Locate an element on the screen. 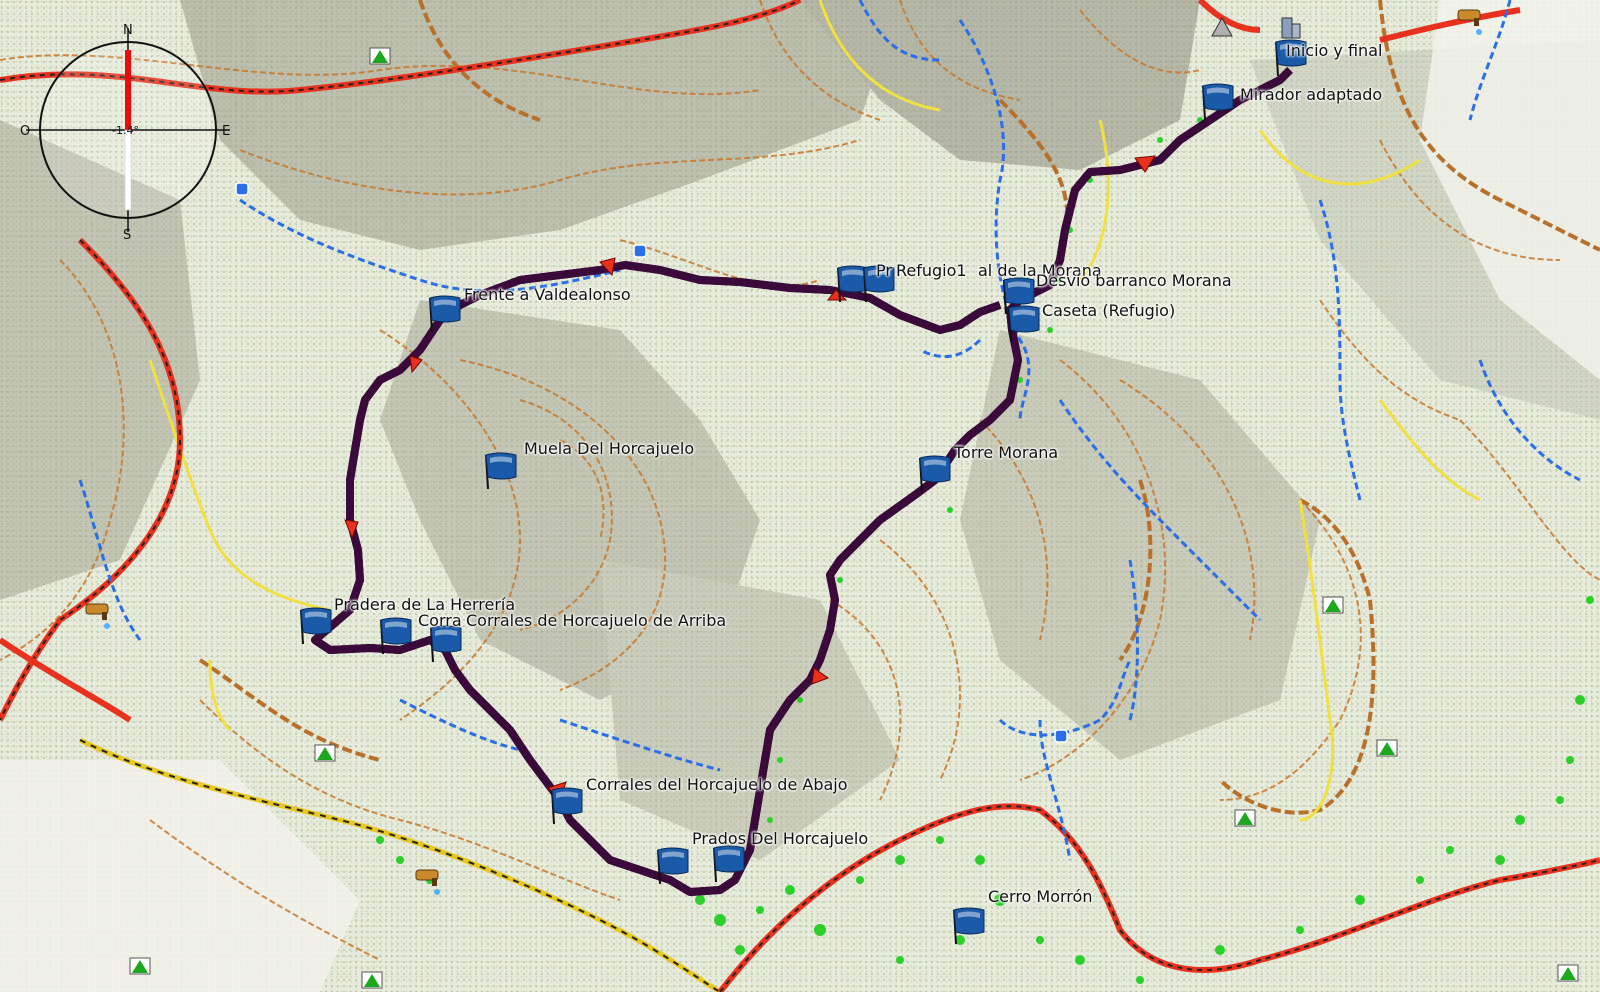  compass-east-label: E is located at coordinates (226, 131).